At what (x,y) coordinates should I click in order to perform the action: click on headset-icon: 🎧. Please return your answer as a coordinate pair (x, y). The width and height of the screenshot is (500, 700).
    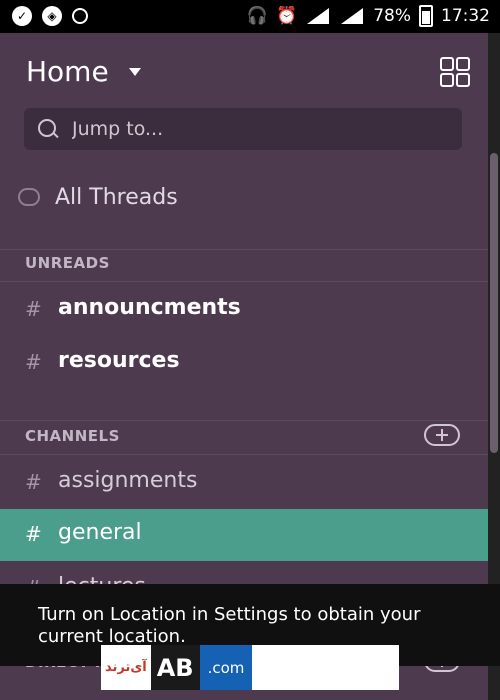
    Looking at the image, I should click on (257, 16).